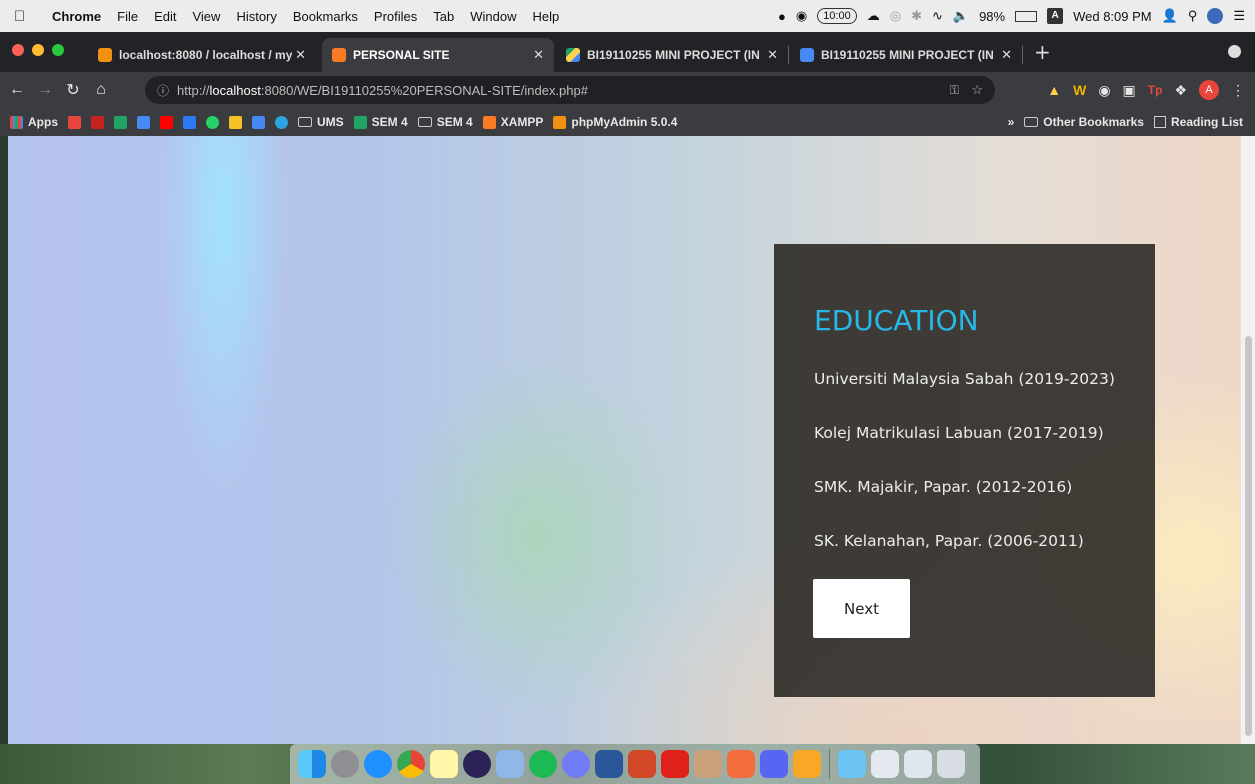  What do you see at coordinates (38, 50) in the screenshot?
I see `window-minimize-button` at bounding box center [38, 50].